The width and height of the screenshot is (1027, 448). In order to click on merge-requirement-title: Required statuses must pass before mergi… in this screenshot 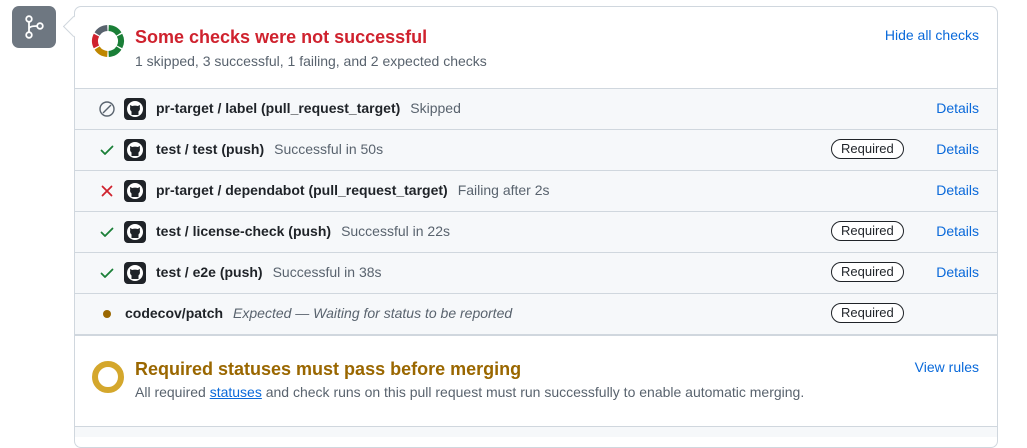, I will do `click(328, 369)`.